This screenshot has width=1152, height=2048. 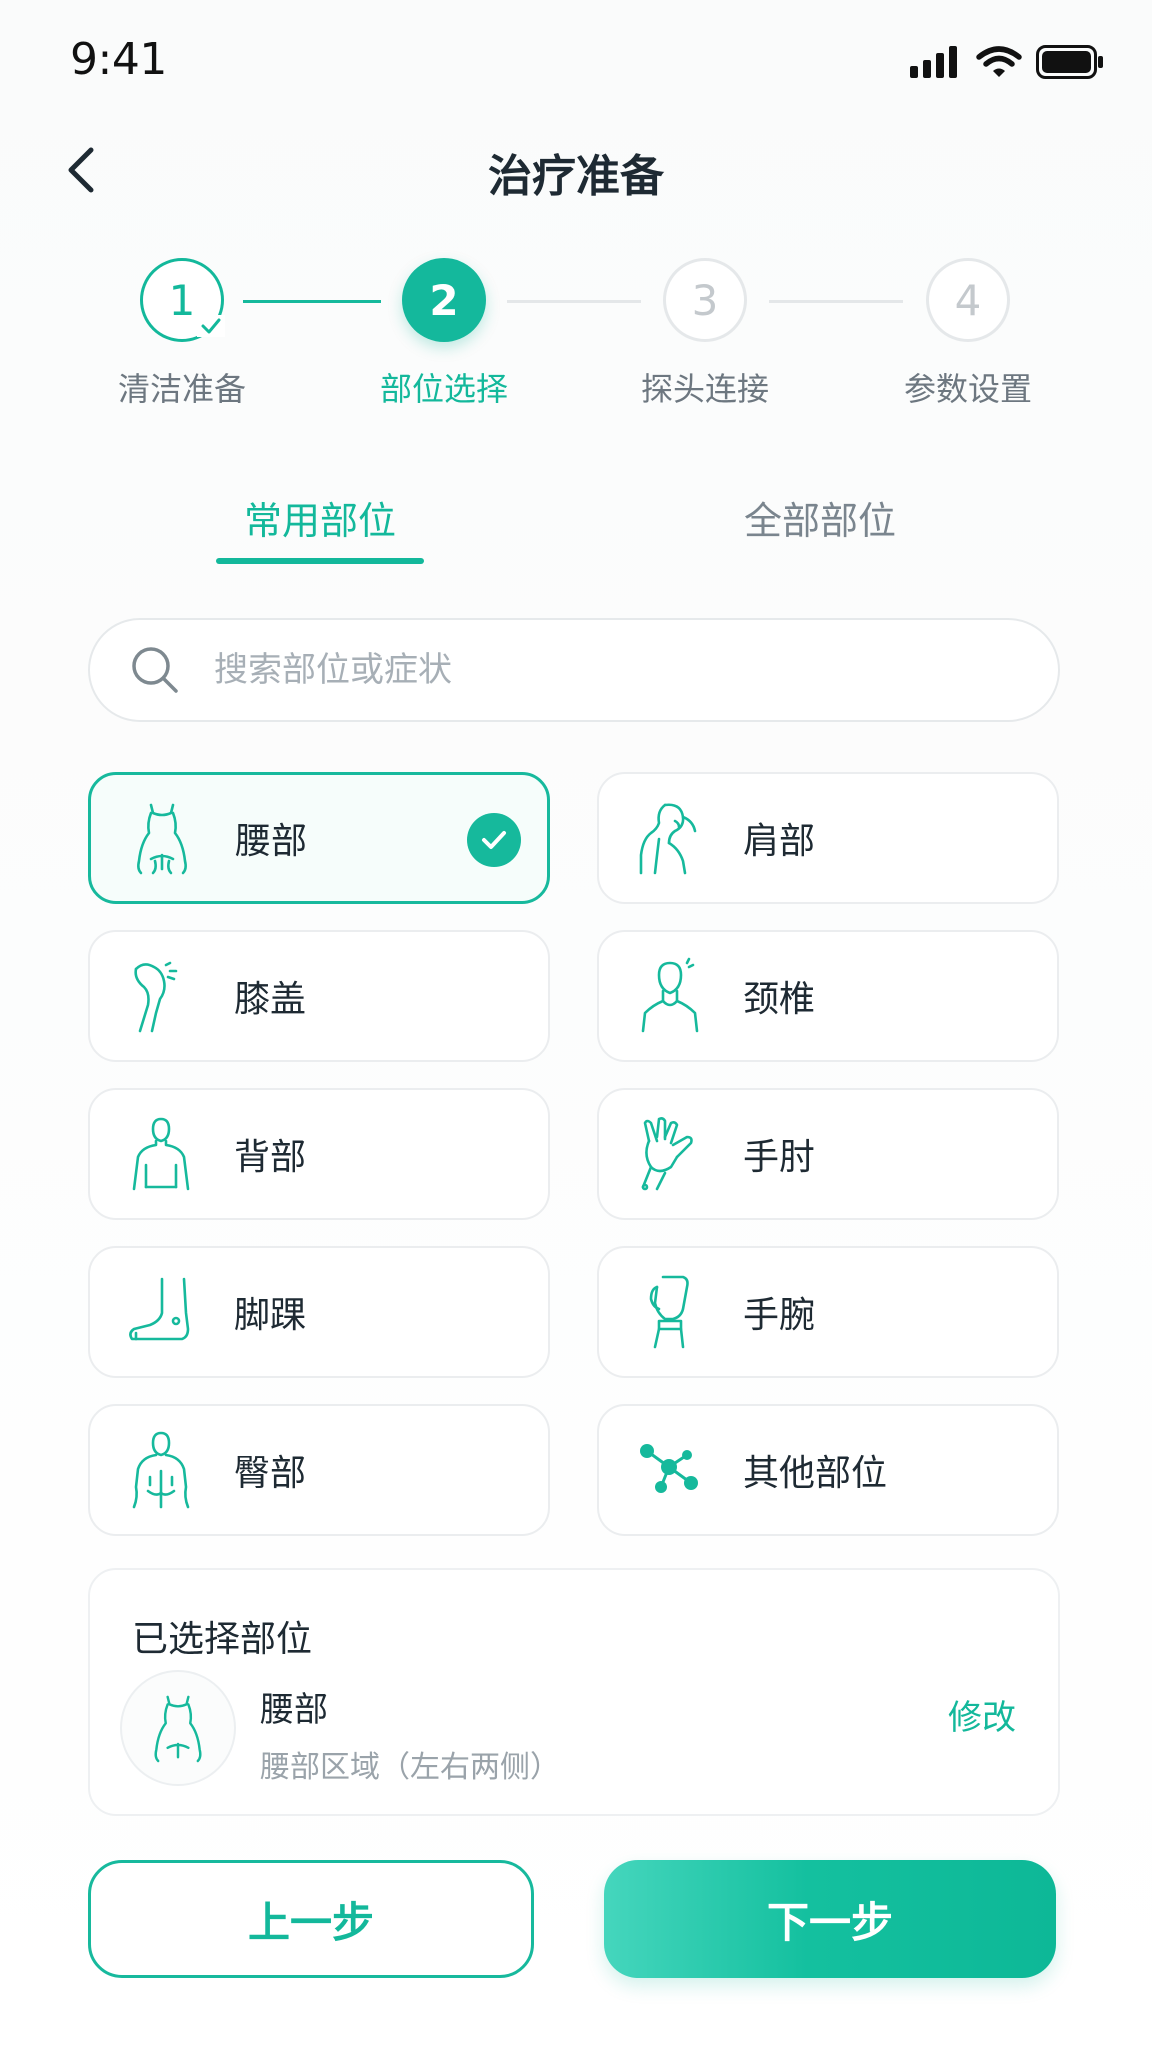 I want to click on step-4: 4 参数设置, so click(x=968, y=334).